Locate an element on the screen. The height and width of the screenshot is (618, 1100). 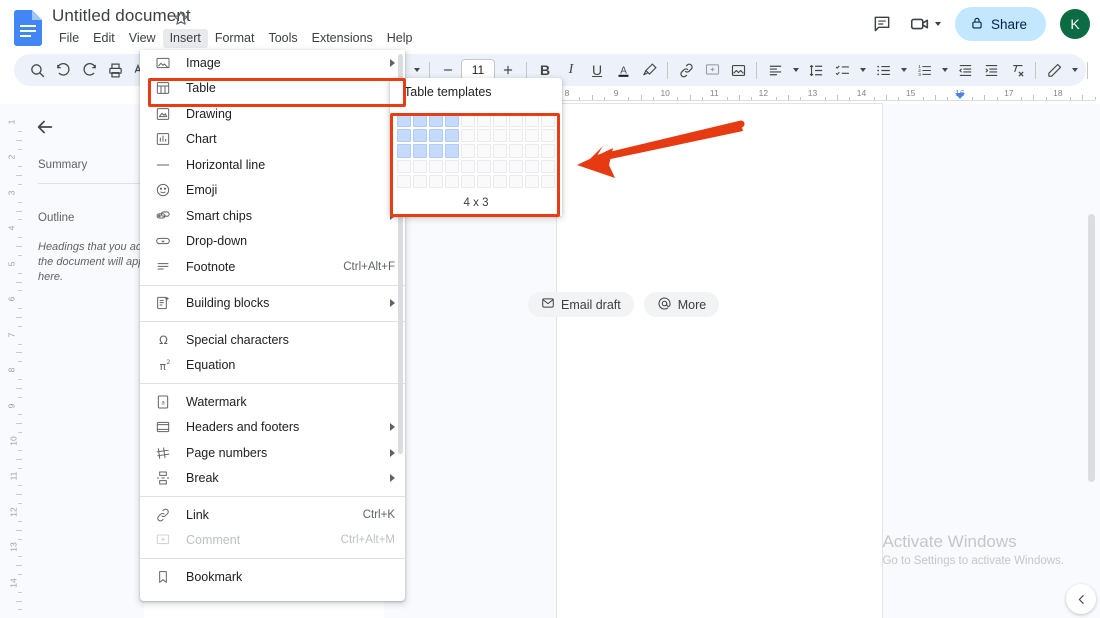
menu-item-bookmark: Bookmark is located at coordinates (272, 577).